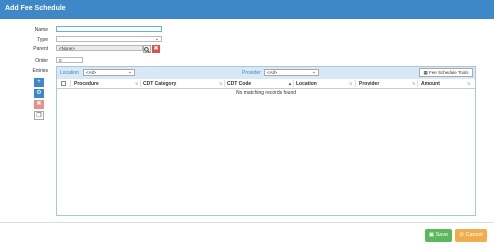 This screenshot has width=494, height=250. What do you see at coordinates (40, 49) in the screenshot?
I see `parent-label: Parent` at bounding box center [40, 49].